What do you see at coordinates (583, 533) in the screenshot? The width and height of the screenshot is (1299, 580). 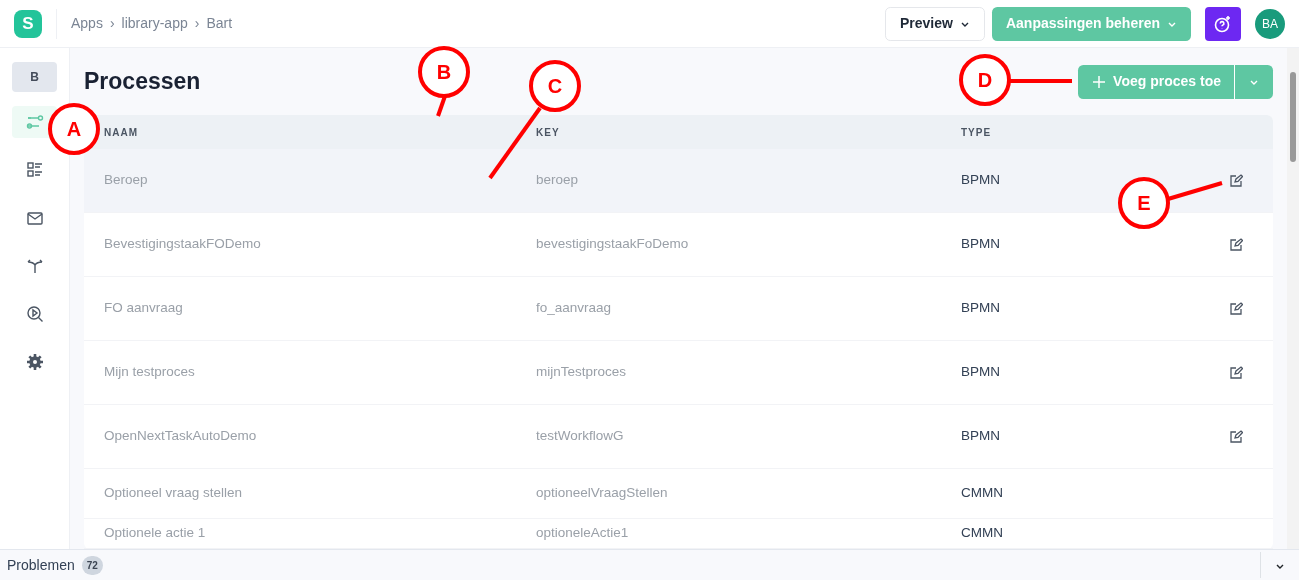 I see `table-cell-text: optioneleActie1` at bounding box center [583, 533].